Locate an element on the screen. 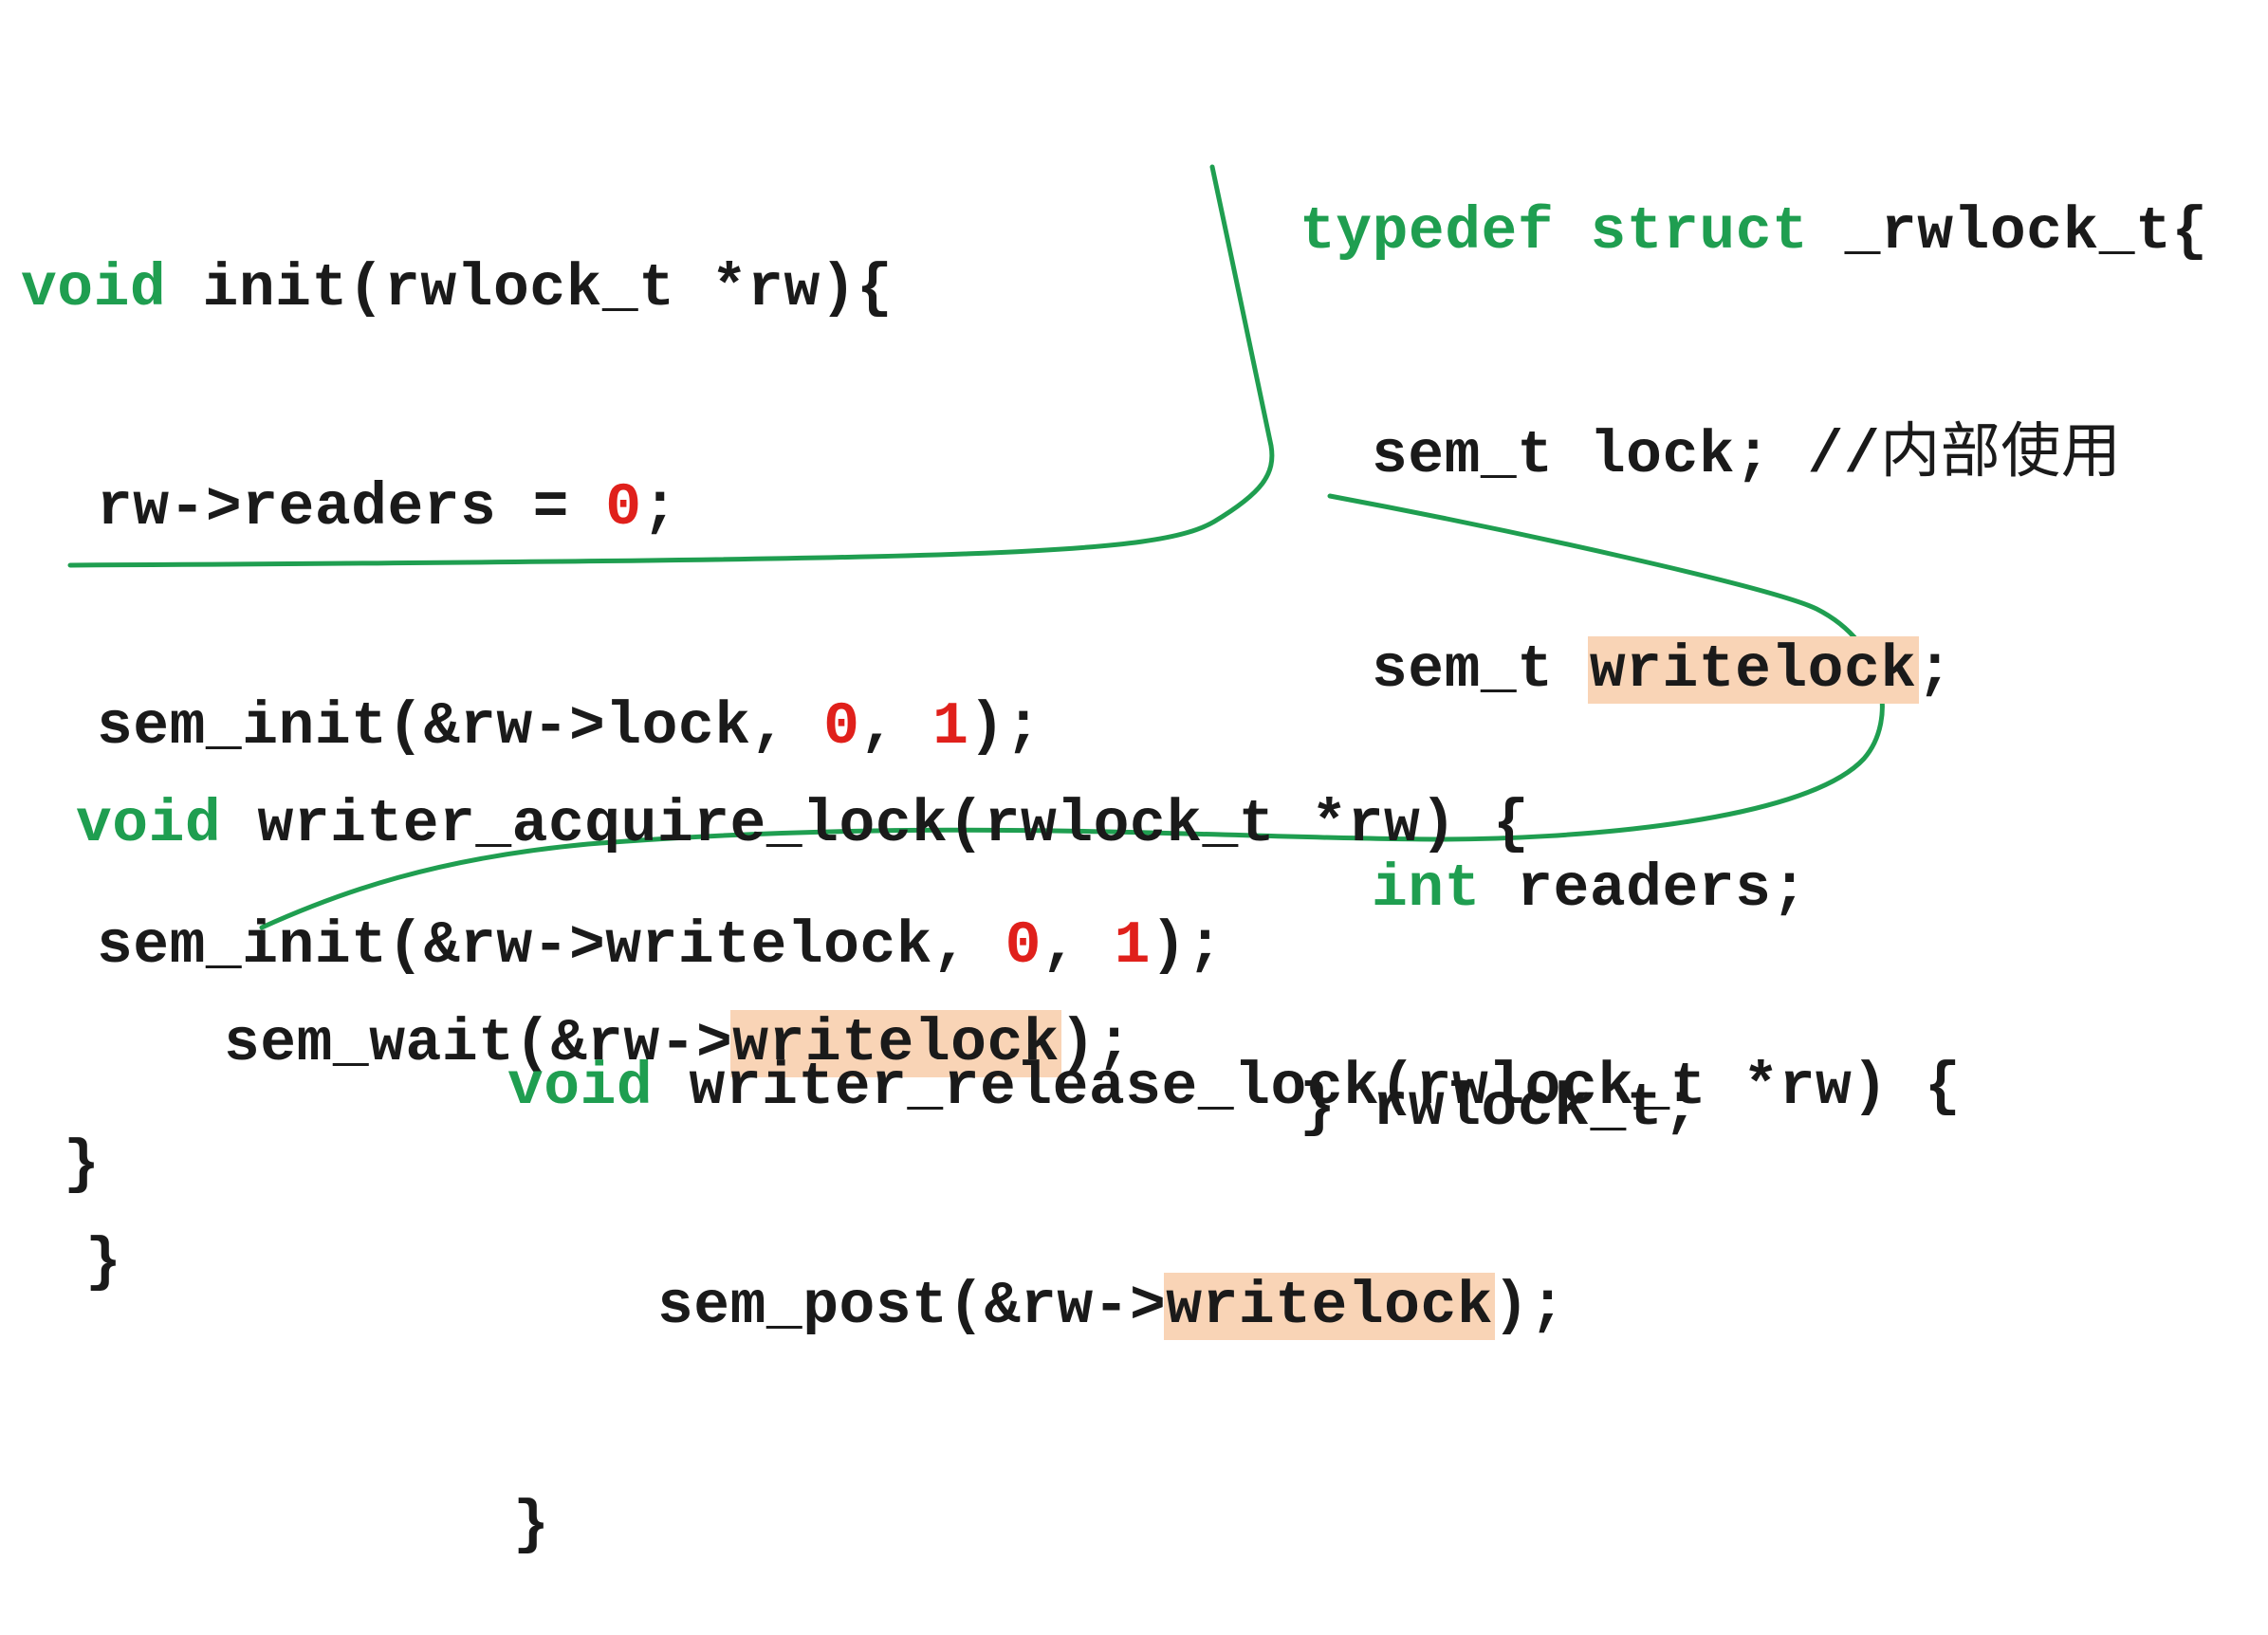 This screenshot has height=1635, width=2268. keyword-struct: struct is located at coordinates (1699, 232).